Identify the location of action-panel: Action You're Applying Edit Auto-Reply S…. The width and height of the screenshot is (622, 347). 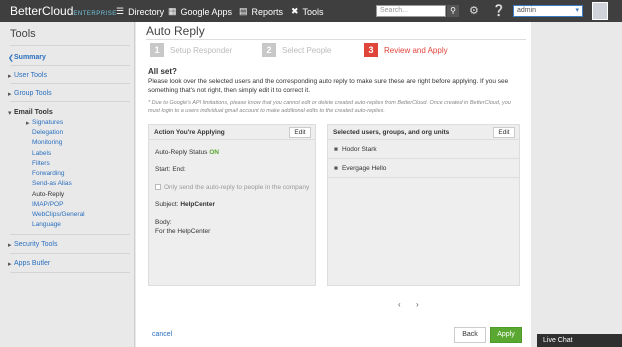
(232, 205).